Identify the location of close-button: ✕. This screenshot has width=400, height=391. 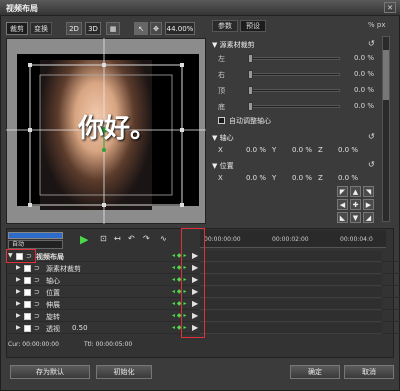
(390, 7).